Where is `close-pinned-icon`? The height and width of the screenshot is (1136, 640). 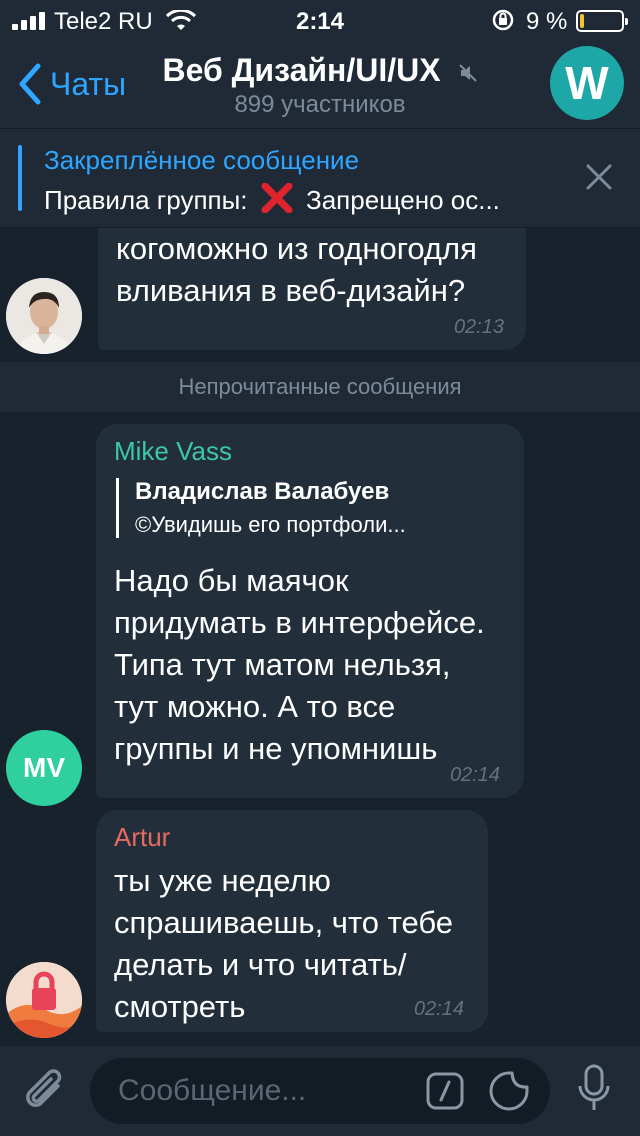 close-pinned-icon is located at coordinates (599, 177).